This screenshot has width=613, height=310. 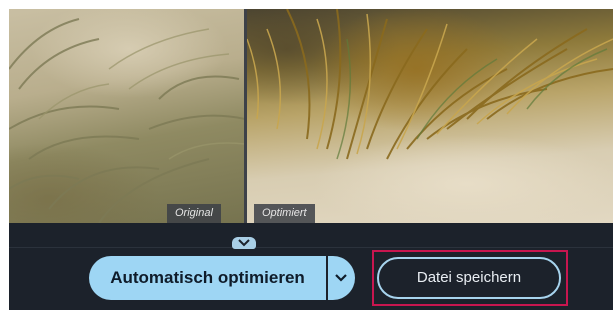 What do you see at coordinates (284, 213) in the screenshot?
I see `optimized-label: Optimiert` at bounding box center [284, 213].